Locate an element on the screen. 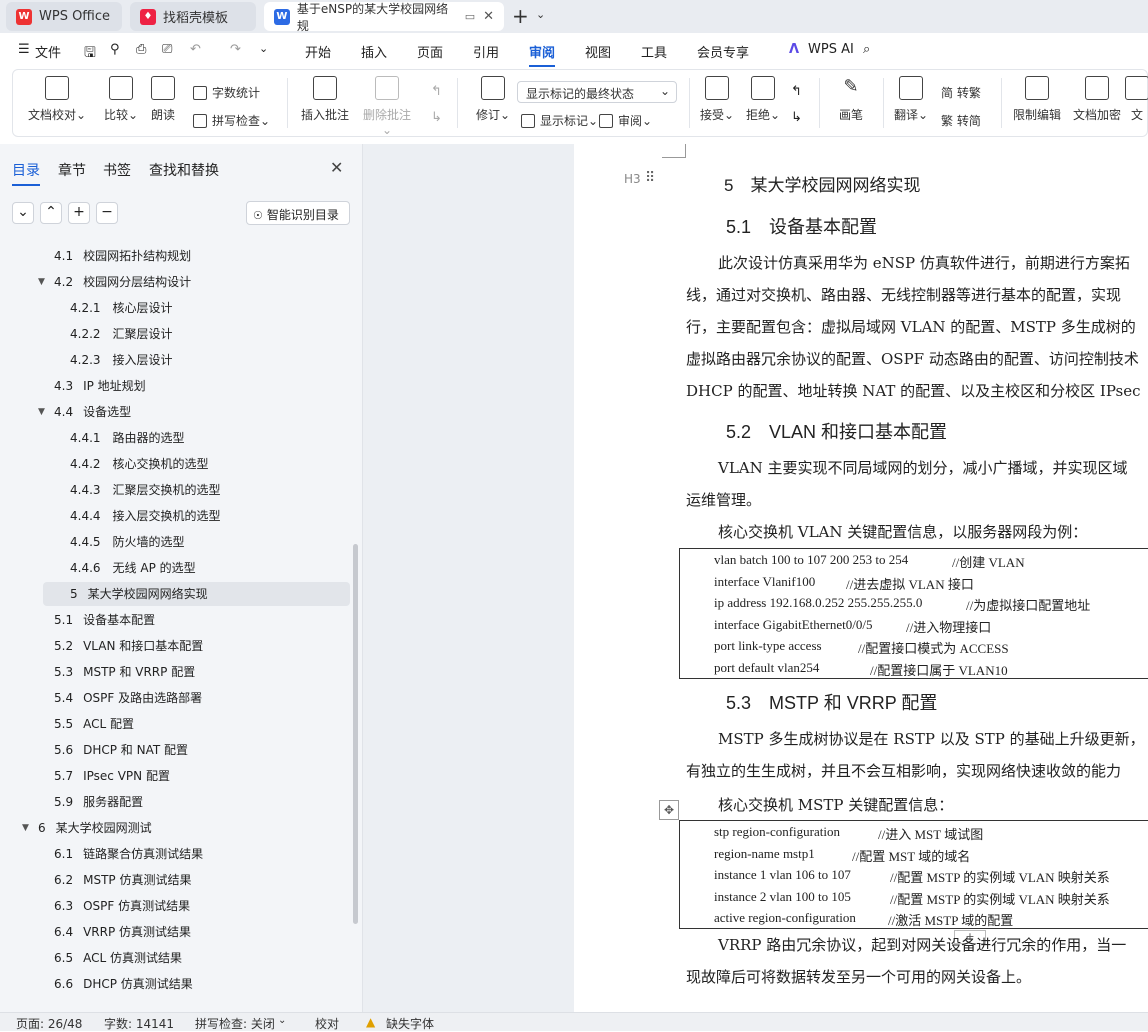 The image size is (1148, 1032). tab-bookmarks: 书签 is located at coordinates (117, 170).